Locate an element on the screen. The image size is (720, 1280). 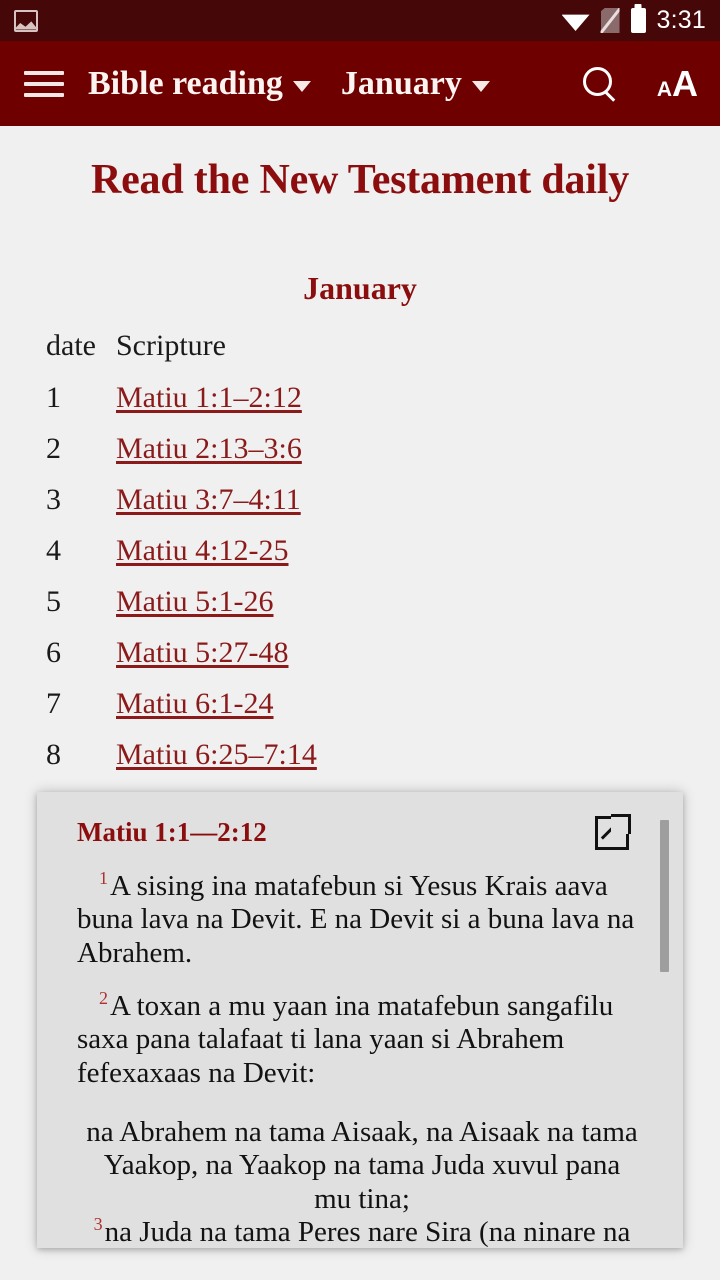
column-header-date: date is located at coordinates (71, 345).